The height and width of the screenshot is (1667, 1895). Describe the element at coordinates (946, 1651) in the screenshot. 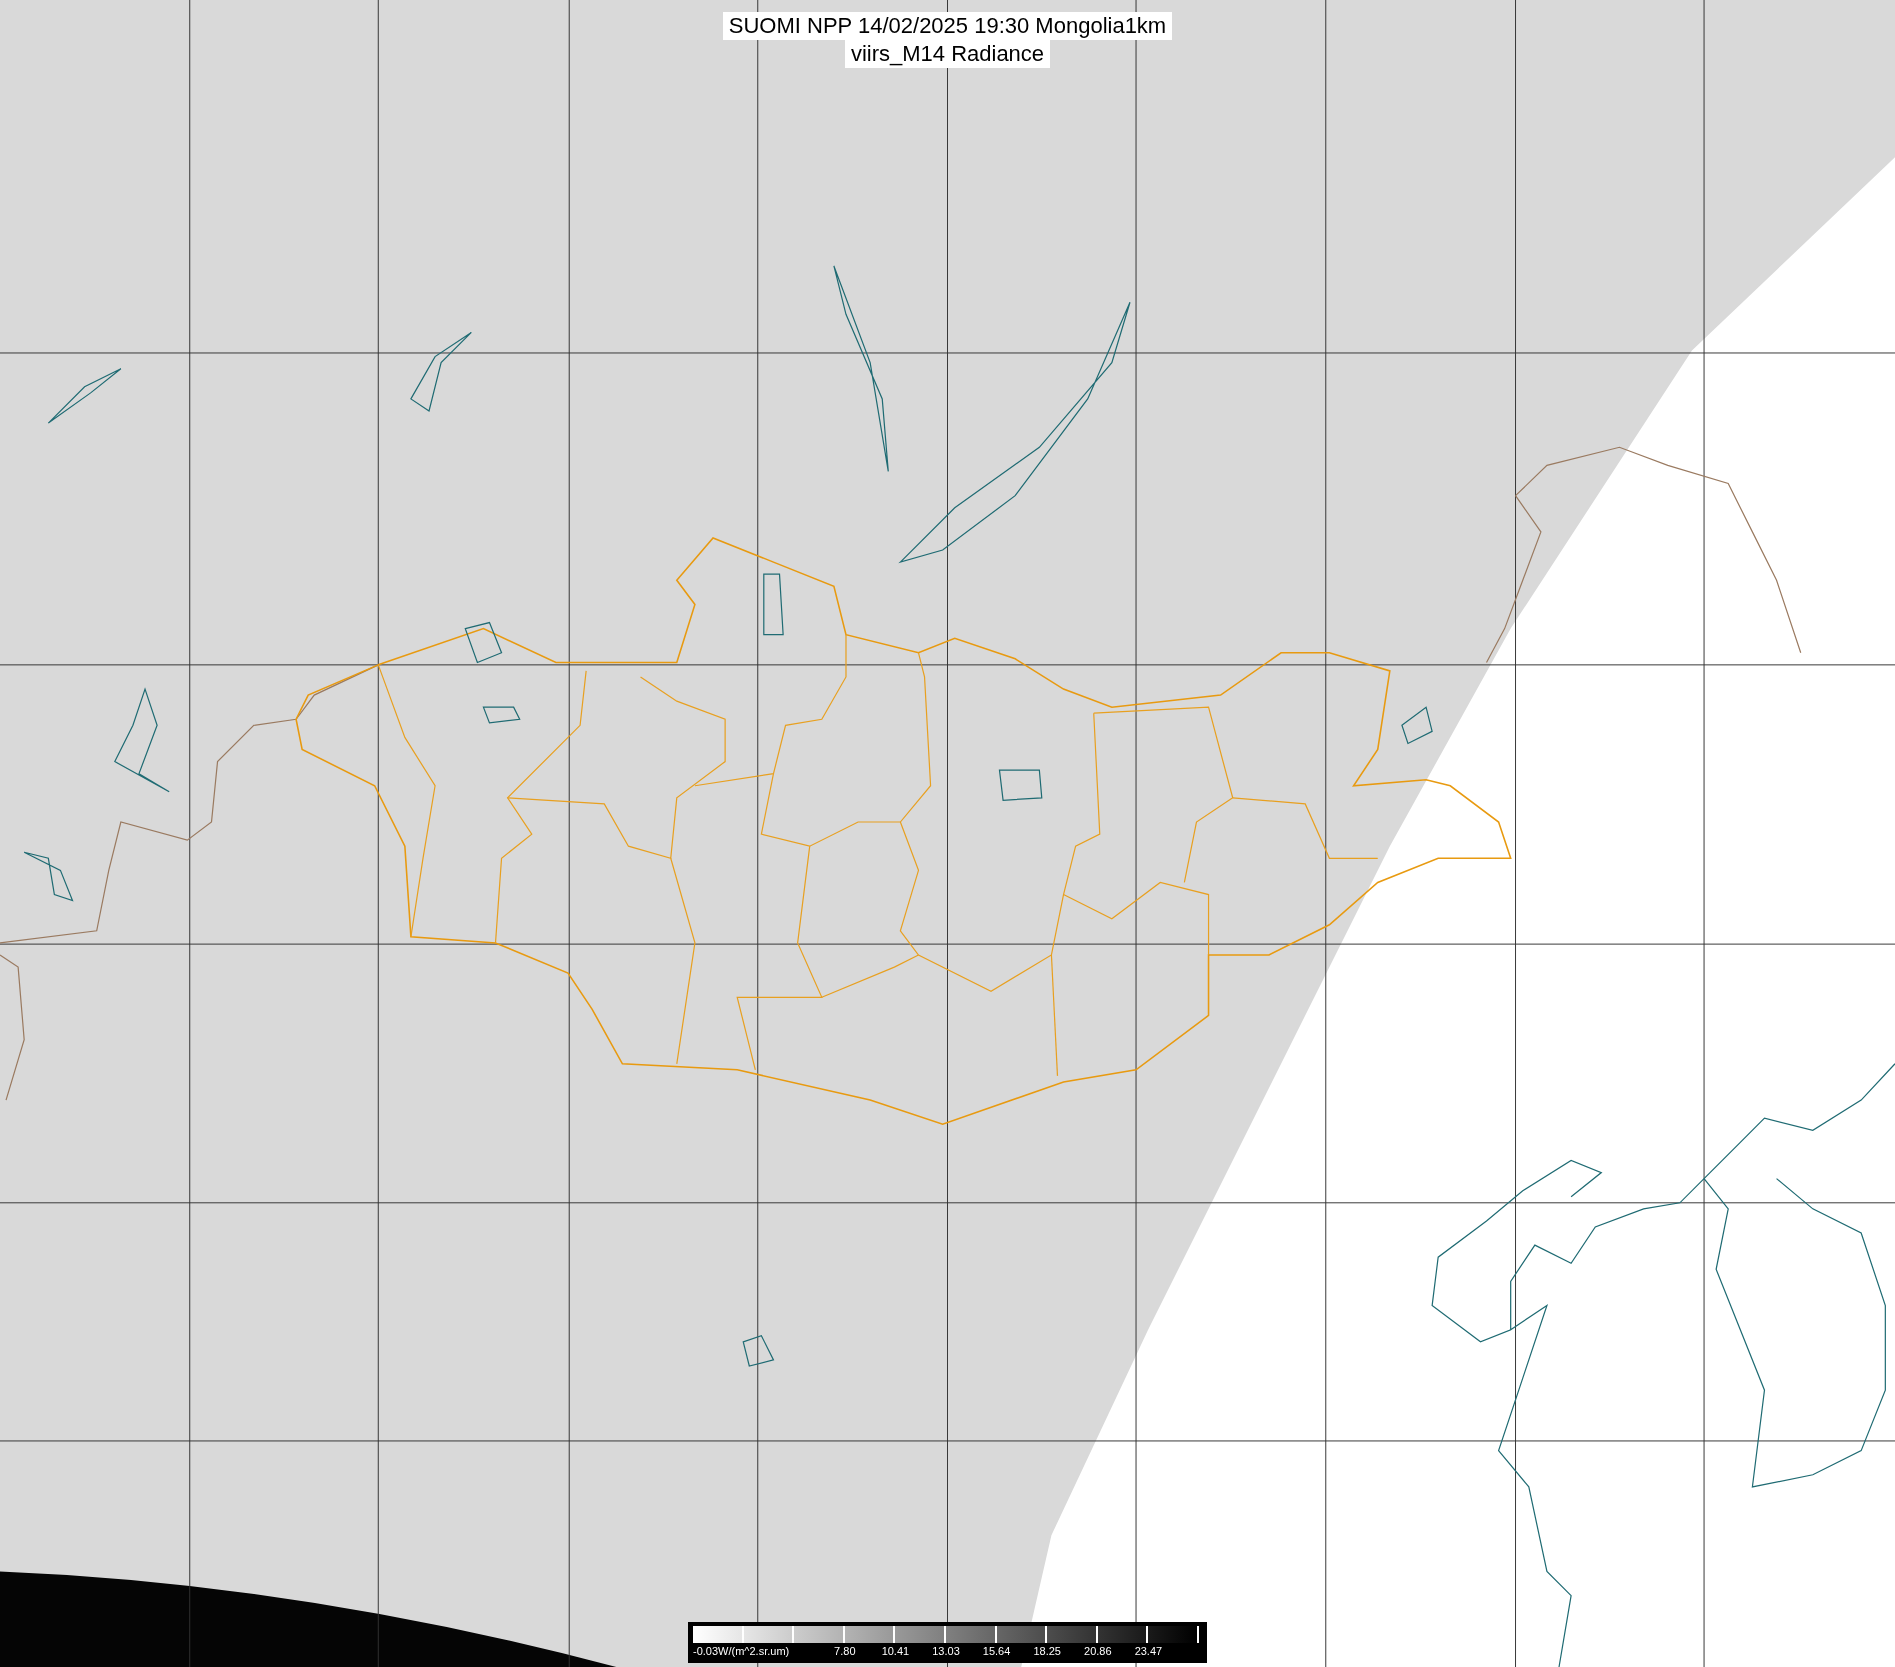

I see `colorbar-label: 13.03` at that location.